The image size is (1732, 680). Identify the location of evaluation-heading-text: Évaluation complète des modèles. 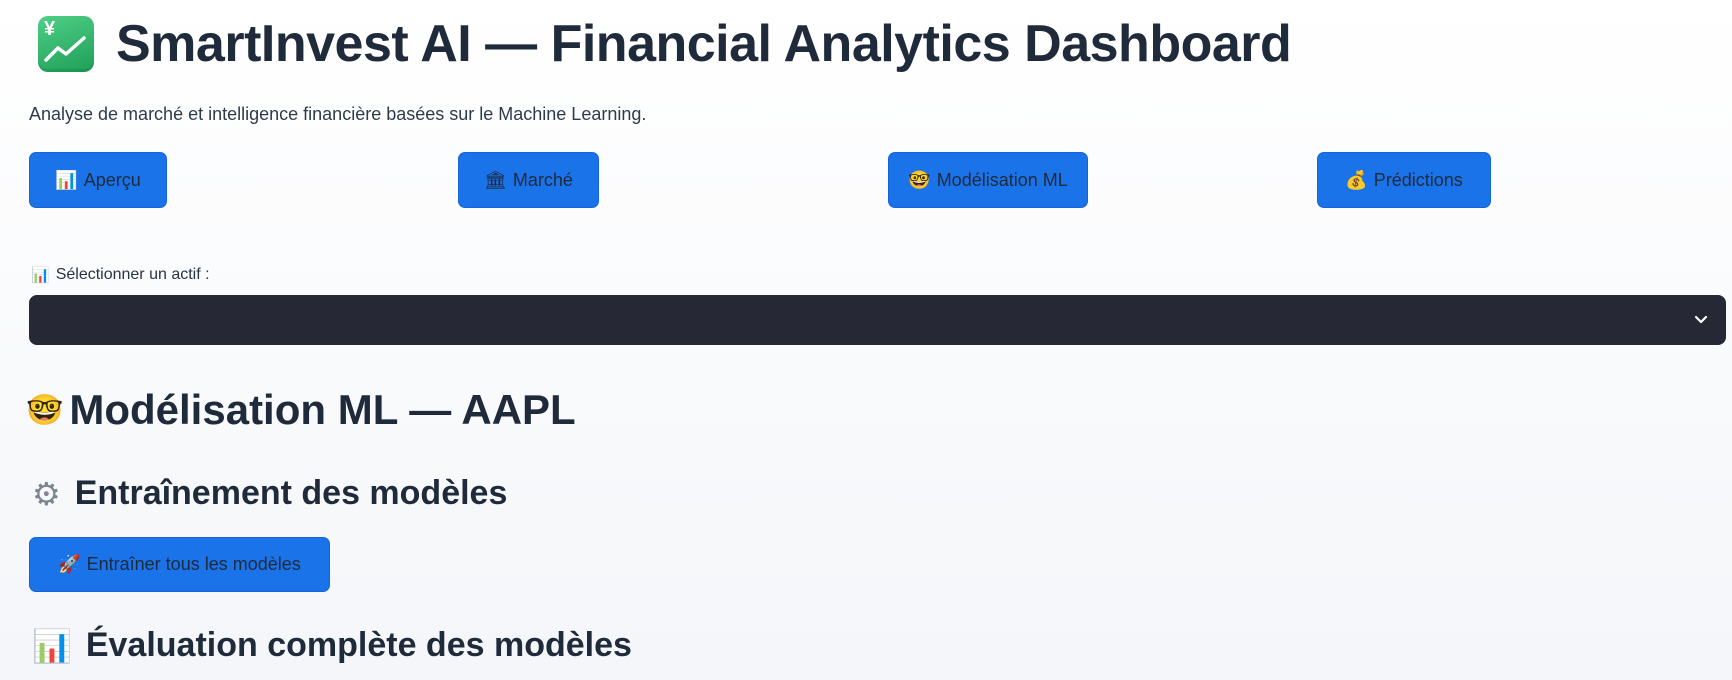
(358, 645).